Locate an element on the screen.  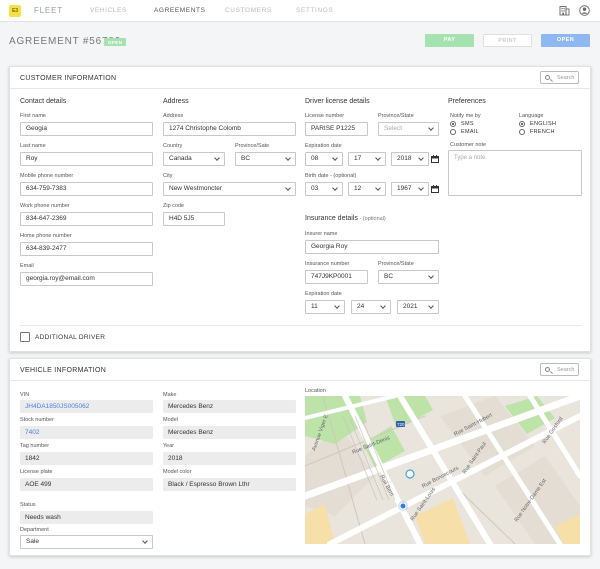
country-select: Canada is located at coordinates (194, 159).